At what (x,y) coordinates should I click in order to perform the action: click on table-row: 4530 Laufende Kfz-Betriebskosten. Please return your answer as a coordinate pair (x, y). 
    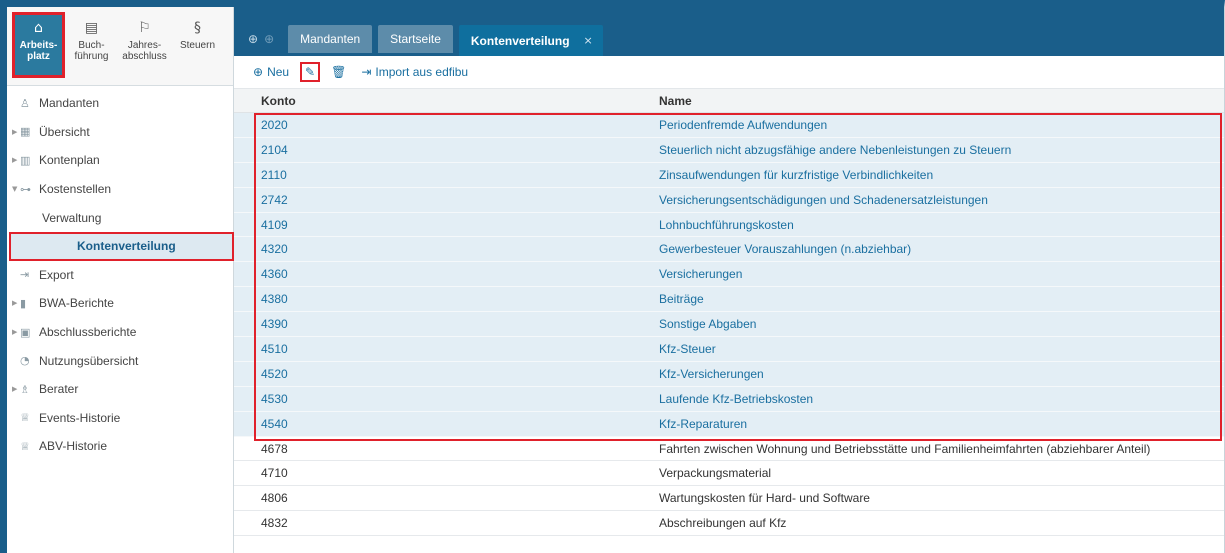
    Looking at the image, I should click on (729, 399).